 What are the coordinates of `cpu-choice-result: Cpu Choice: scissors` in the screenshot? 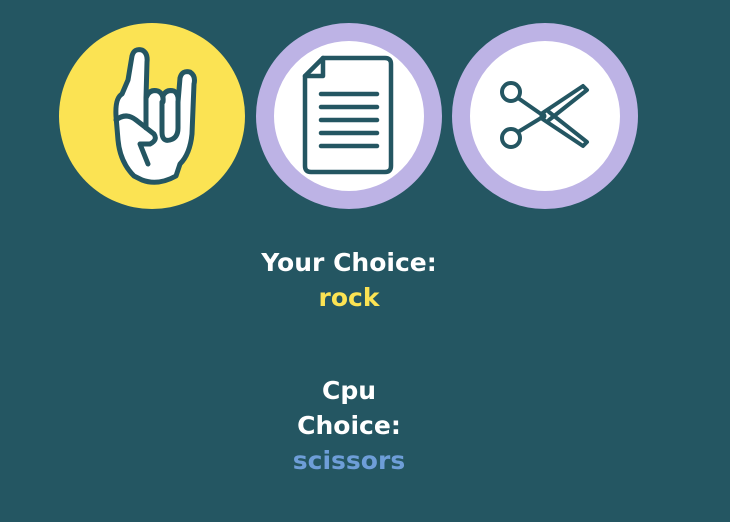 It's located at (349, 425).